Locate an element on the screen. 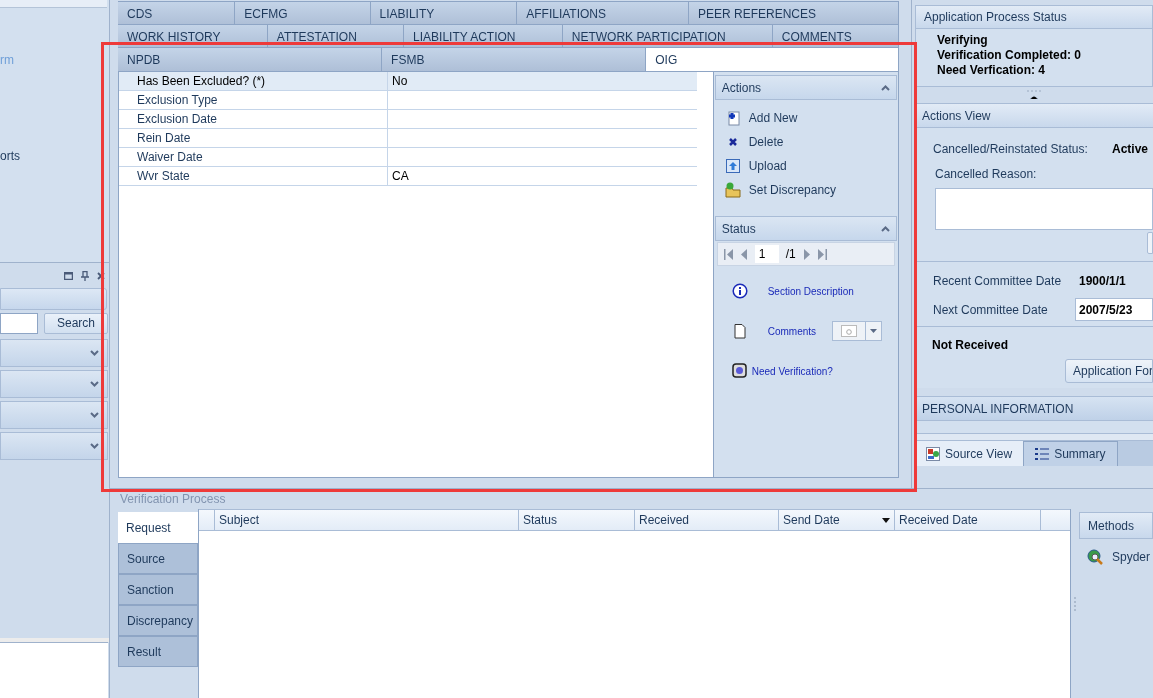 This screenshot has height=698, width=1153. date-value: 1900/1/1 is located at coordinates (1102, 281).